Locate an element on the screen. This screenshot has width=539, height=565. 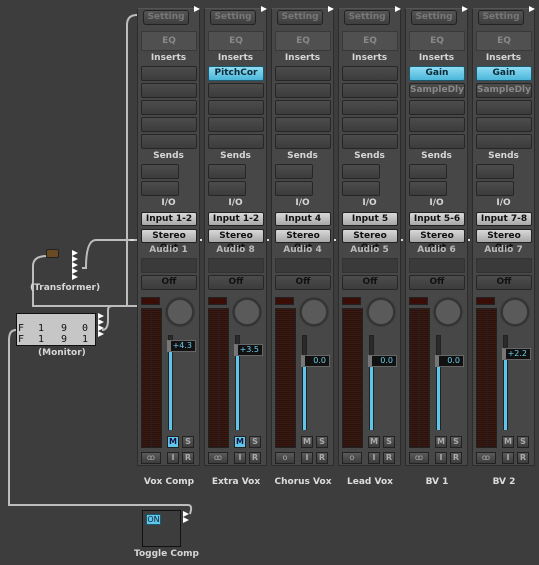
insert-slot: SampleDly is located at coordinates (437, 90).